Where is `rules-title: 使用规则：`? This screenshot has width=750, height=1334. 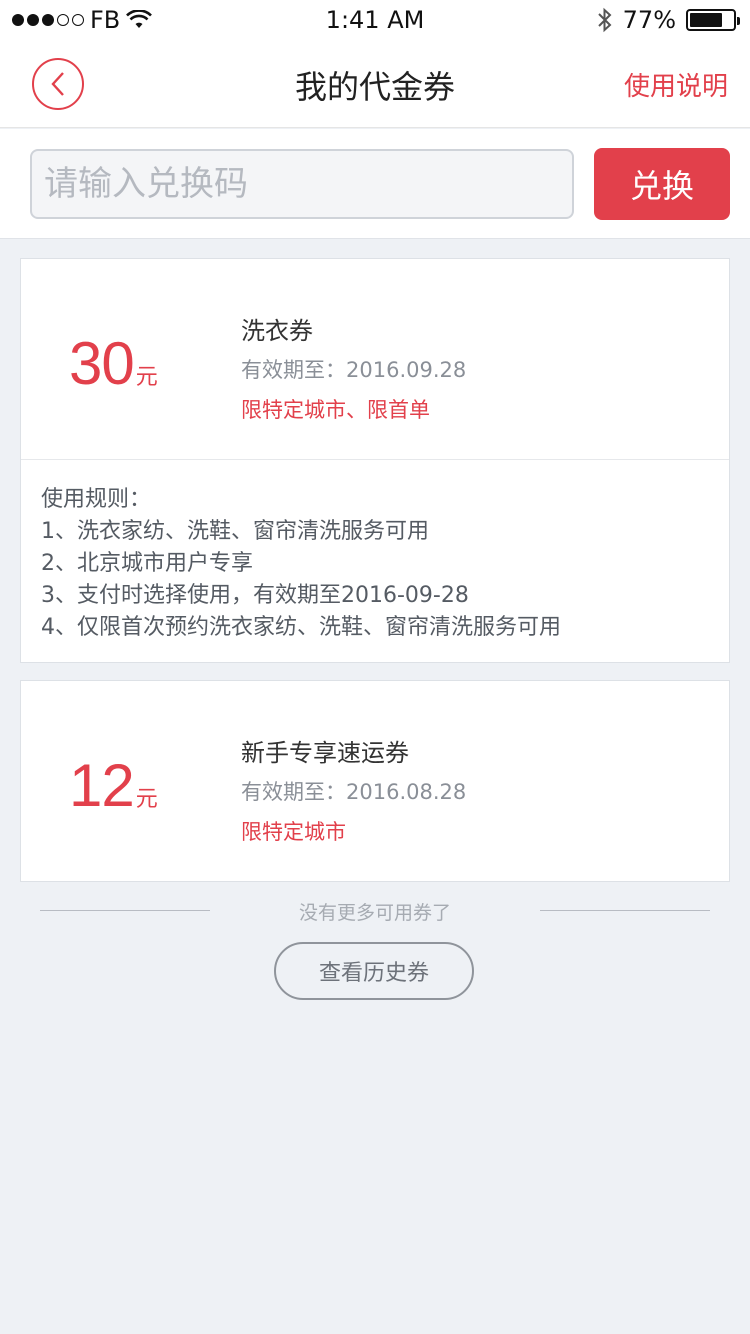
rules-title: 使用规则： is located at coordinates (96, 499).